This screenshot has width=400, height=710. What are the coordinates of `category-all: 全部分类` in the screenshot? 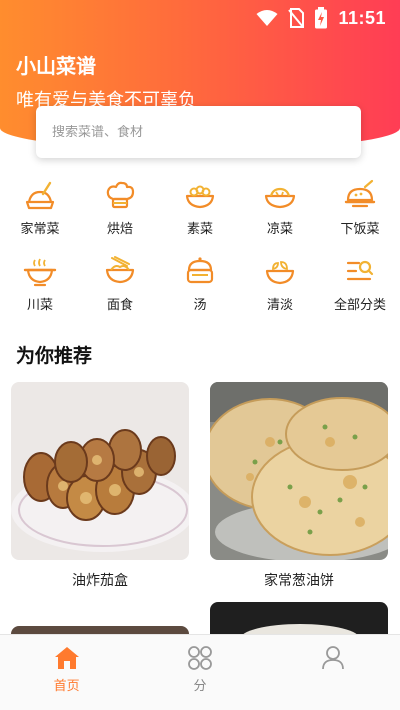 It's located at (360, 281).